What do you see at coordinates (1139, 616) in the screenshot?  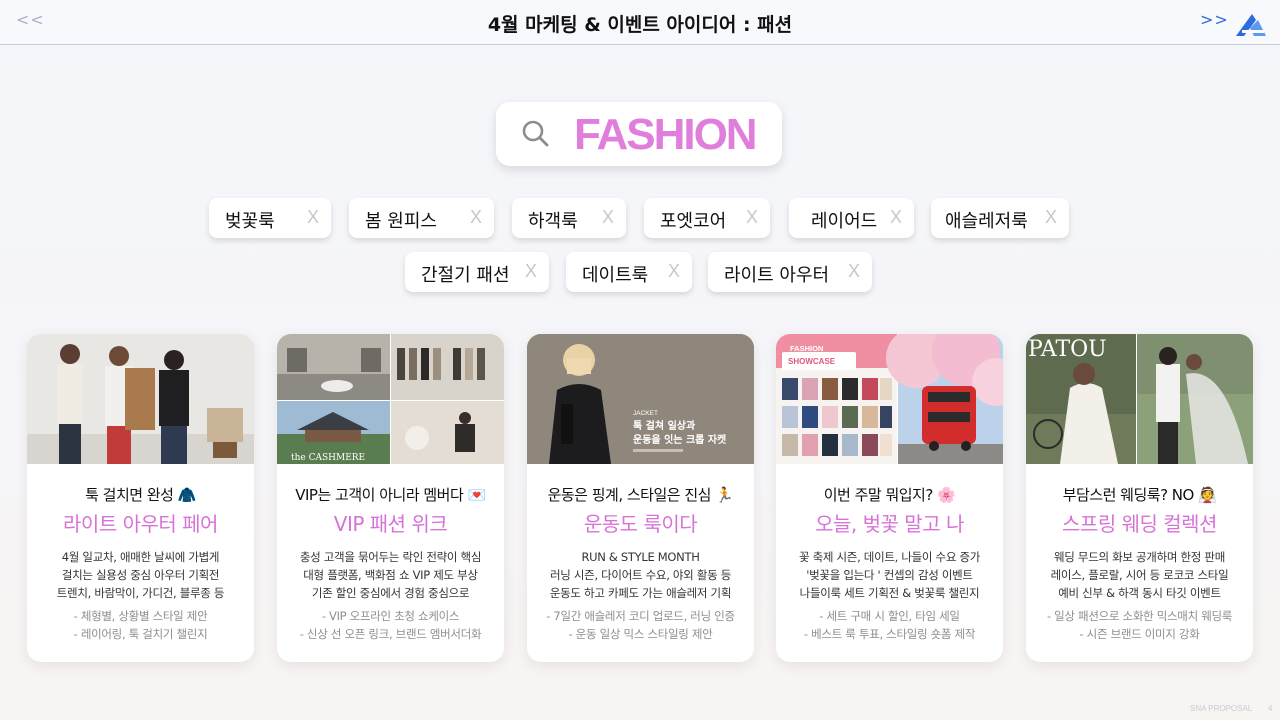 I see `card-bullet: - 일상 패션으로 소화한 믹스매치 웨딩룩` at bounding box center [1139, 616].